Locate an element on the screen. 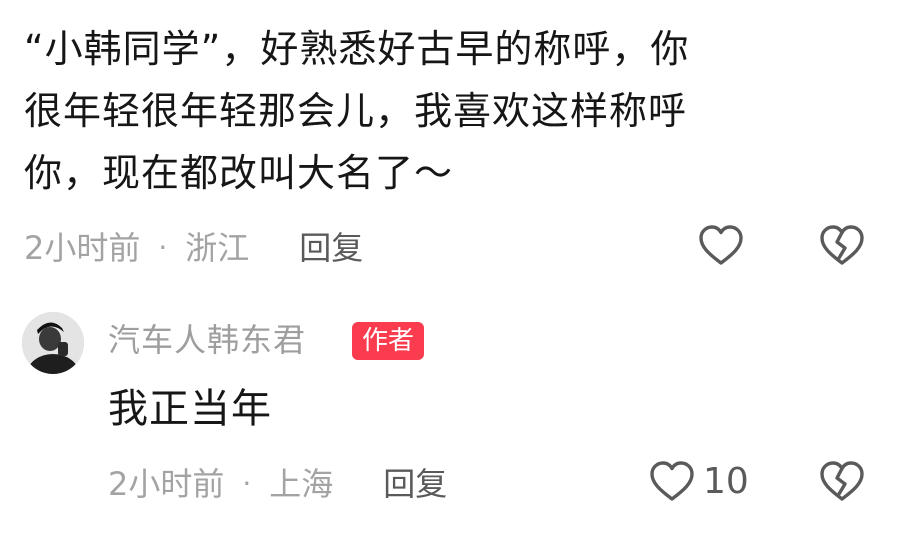 This screenshot has height=541, width=922. reply-meta: 2小时前 · 上海 回复 is located at coordinates (277, 483).